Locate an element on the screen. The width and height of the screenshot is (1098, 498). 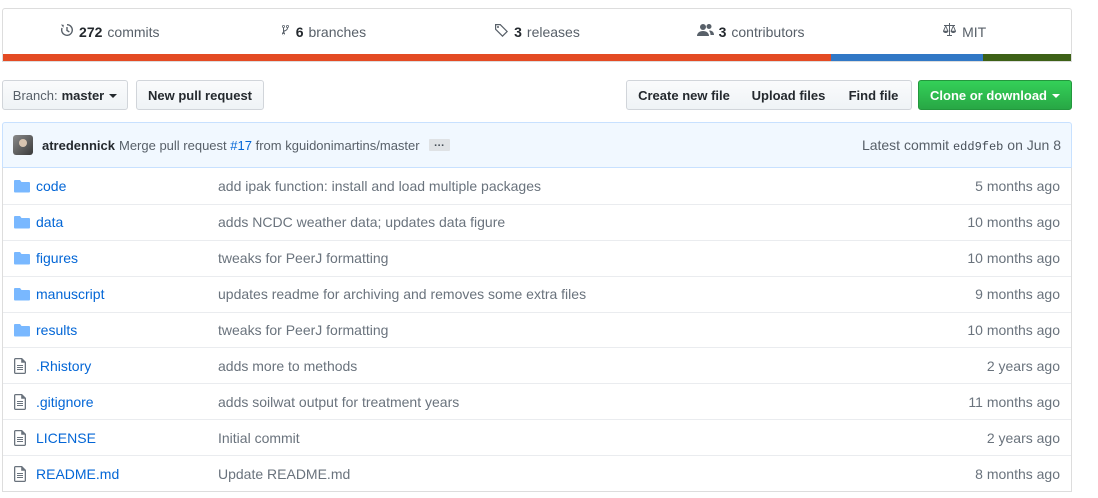
branch-prefix: Branch: is located at coordinates (35, 95).